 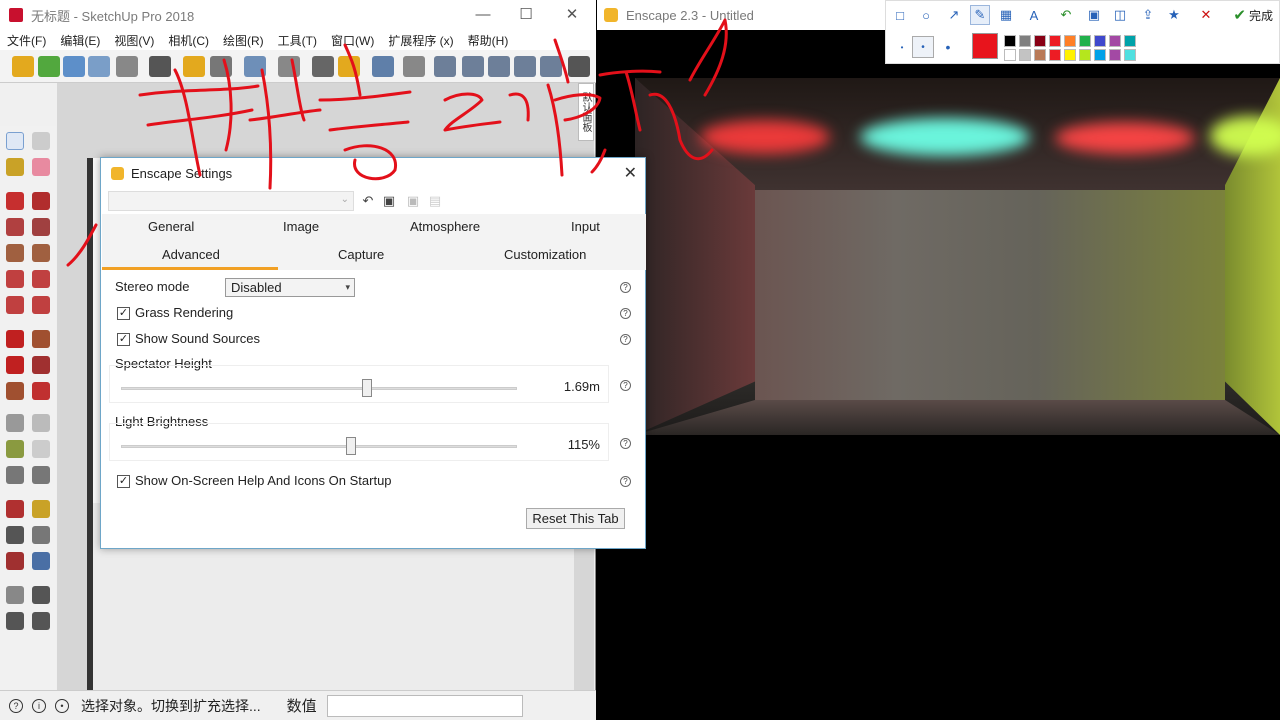 I want to click on layers-icon, so click(x=579, y=66).